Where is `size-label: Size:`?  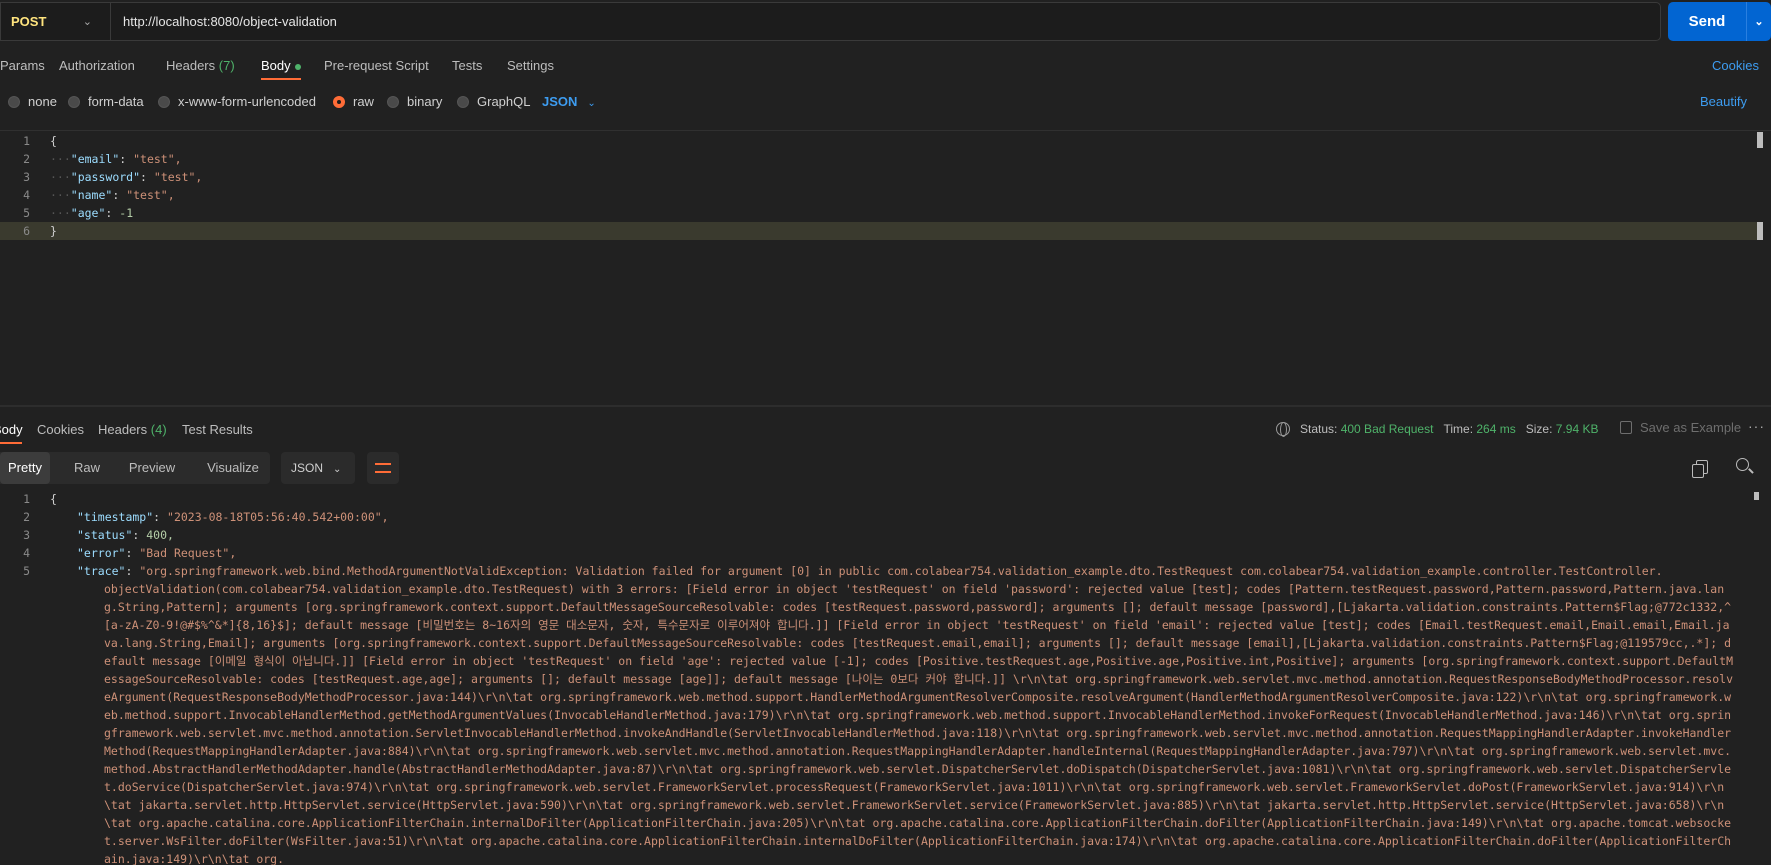
size-label: Size: is located at coordinates (1539, 429).